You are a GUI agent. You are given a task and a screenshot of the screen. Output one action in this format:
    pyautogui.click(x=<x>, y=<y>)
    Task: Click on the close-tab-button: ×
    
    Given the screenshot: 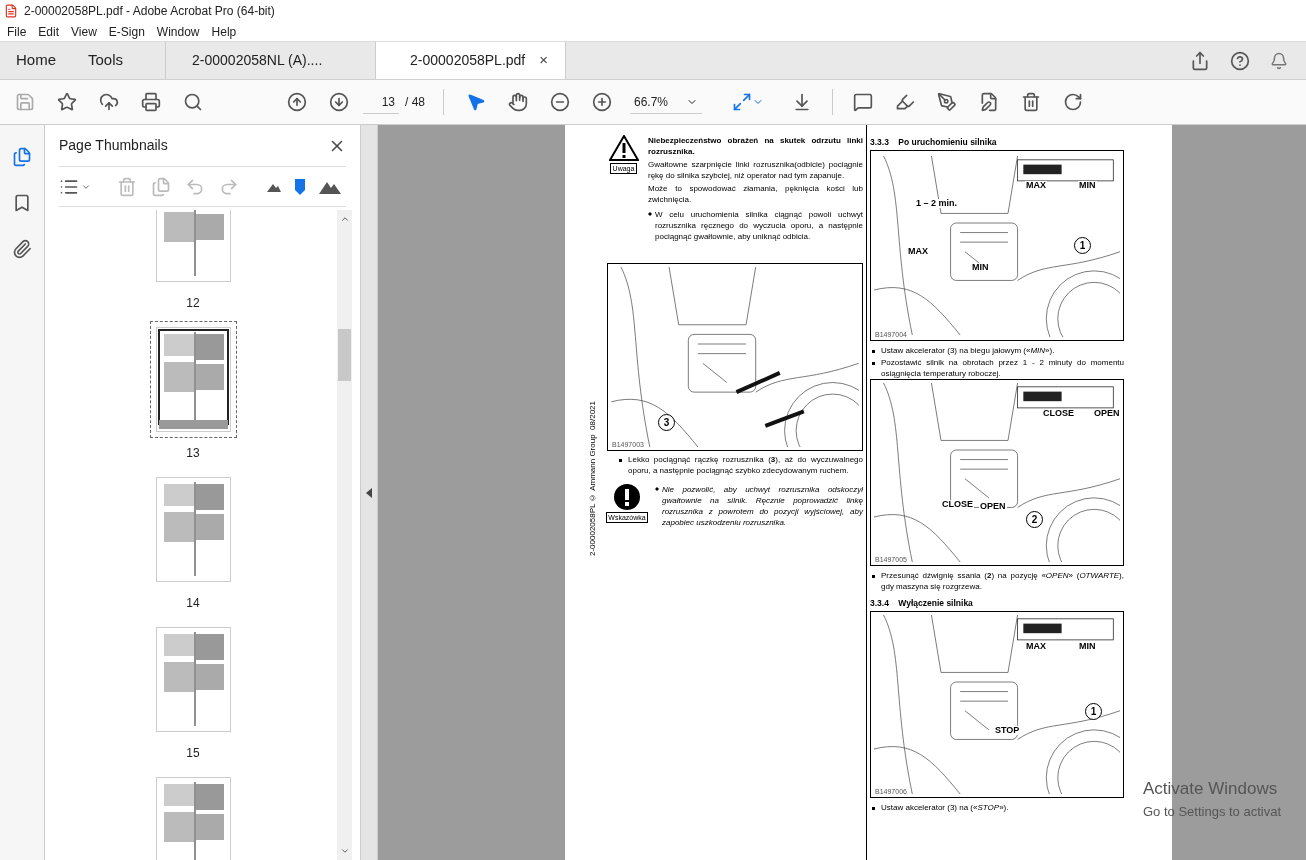 What is the action you would take?
    pyautogui.click(x=544, y=60)
    